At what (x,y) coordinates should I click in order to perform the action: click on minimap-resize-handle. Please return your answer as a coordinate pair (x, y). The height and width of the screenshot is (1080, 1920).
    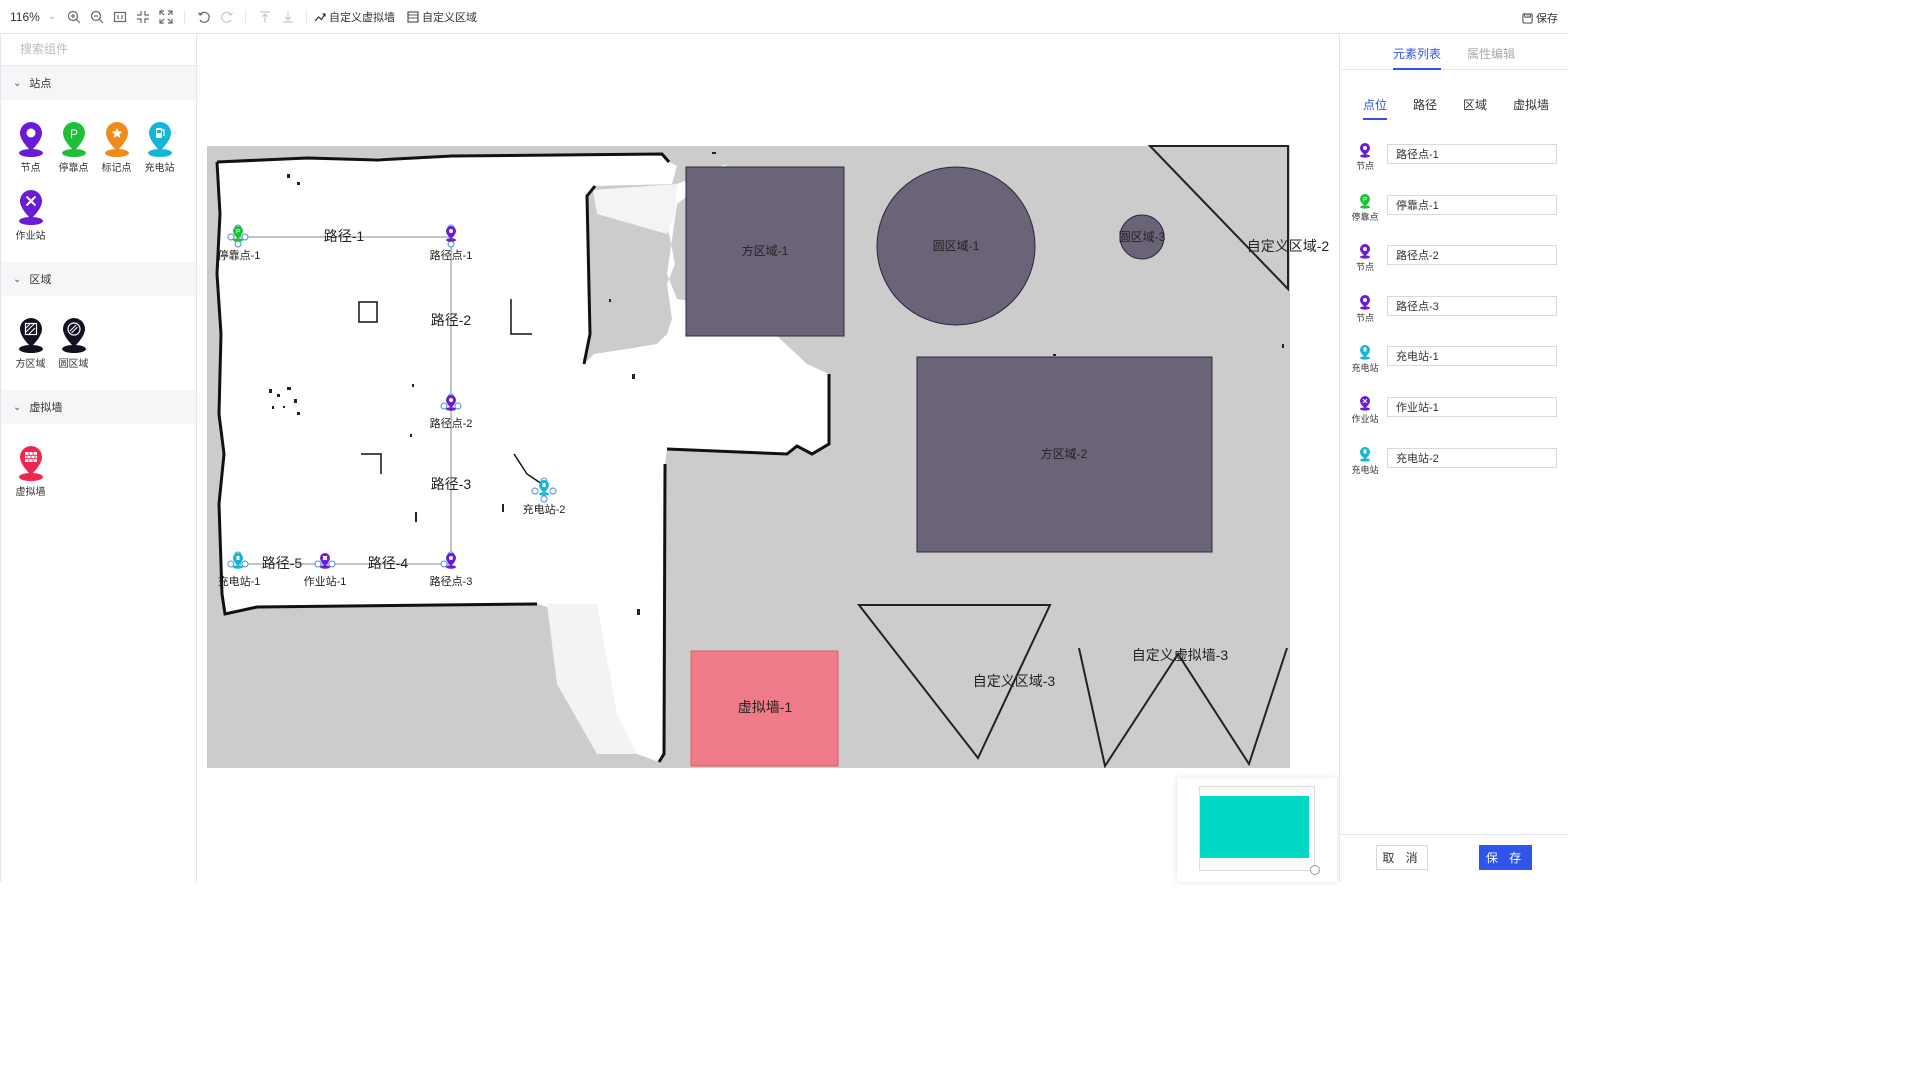
    Looking at the image, I should click on (1315, 870).